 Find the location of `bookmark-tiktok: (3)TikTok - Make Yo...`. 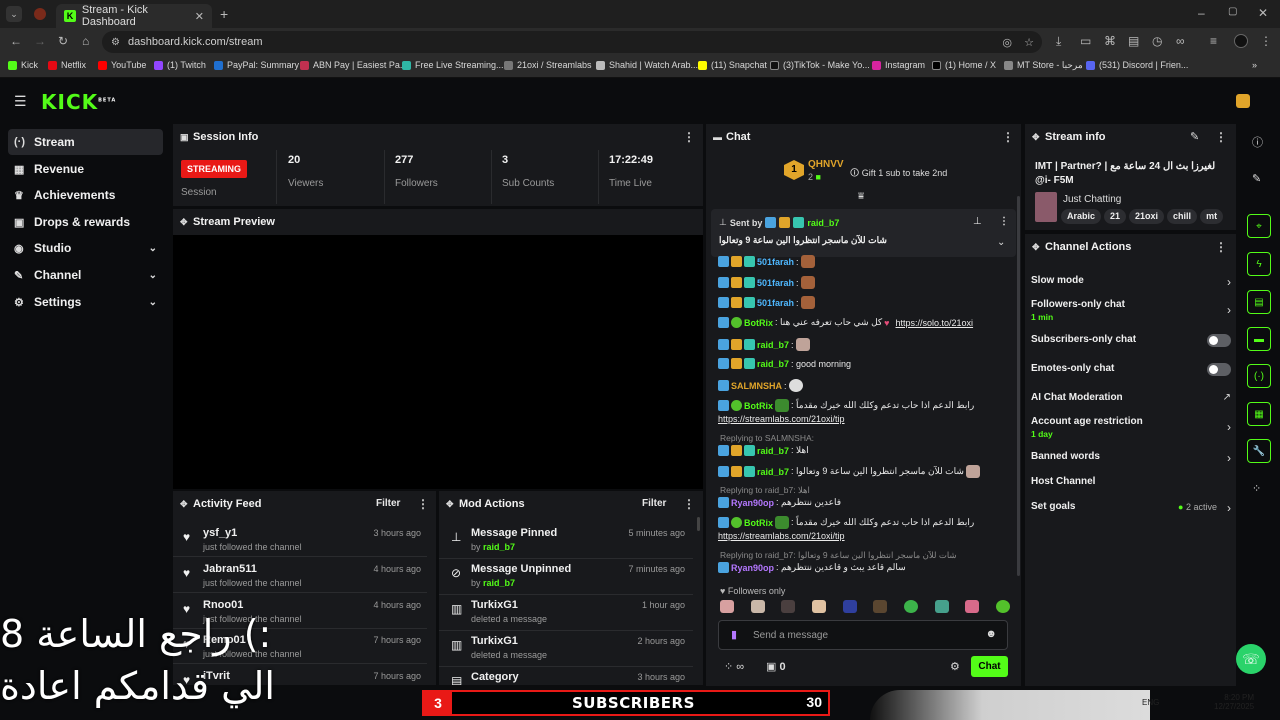

bookmark-tiktok: (3)TikTok - Make Yo... is located at coordinates (820, 65).